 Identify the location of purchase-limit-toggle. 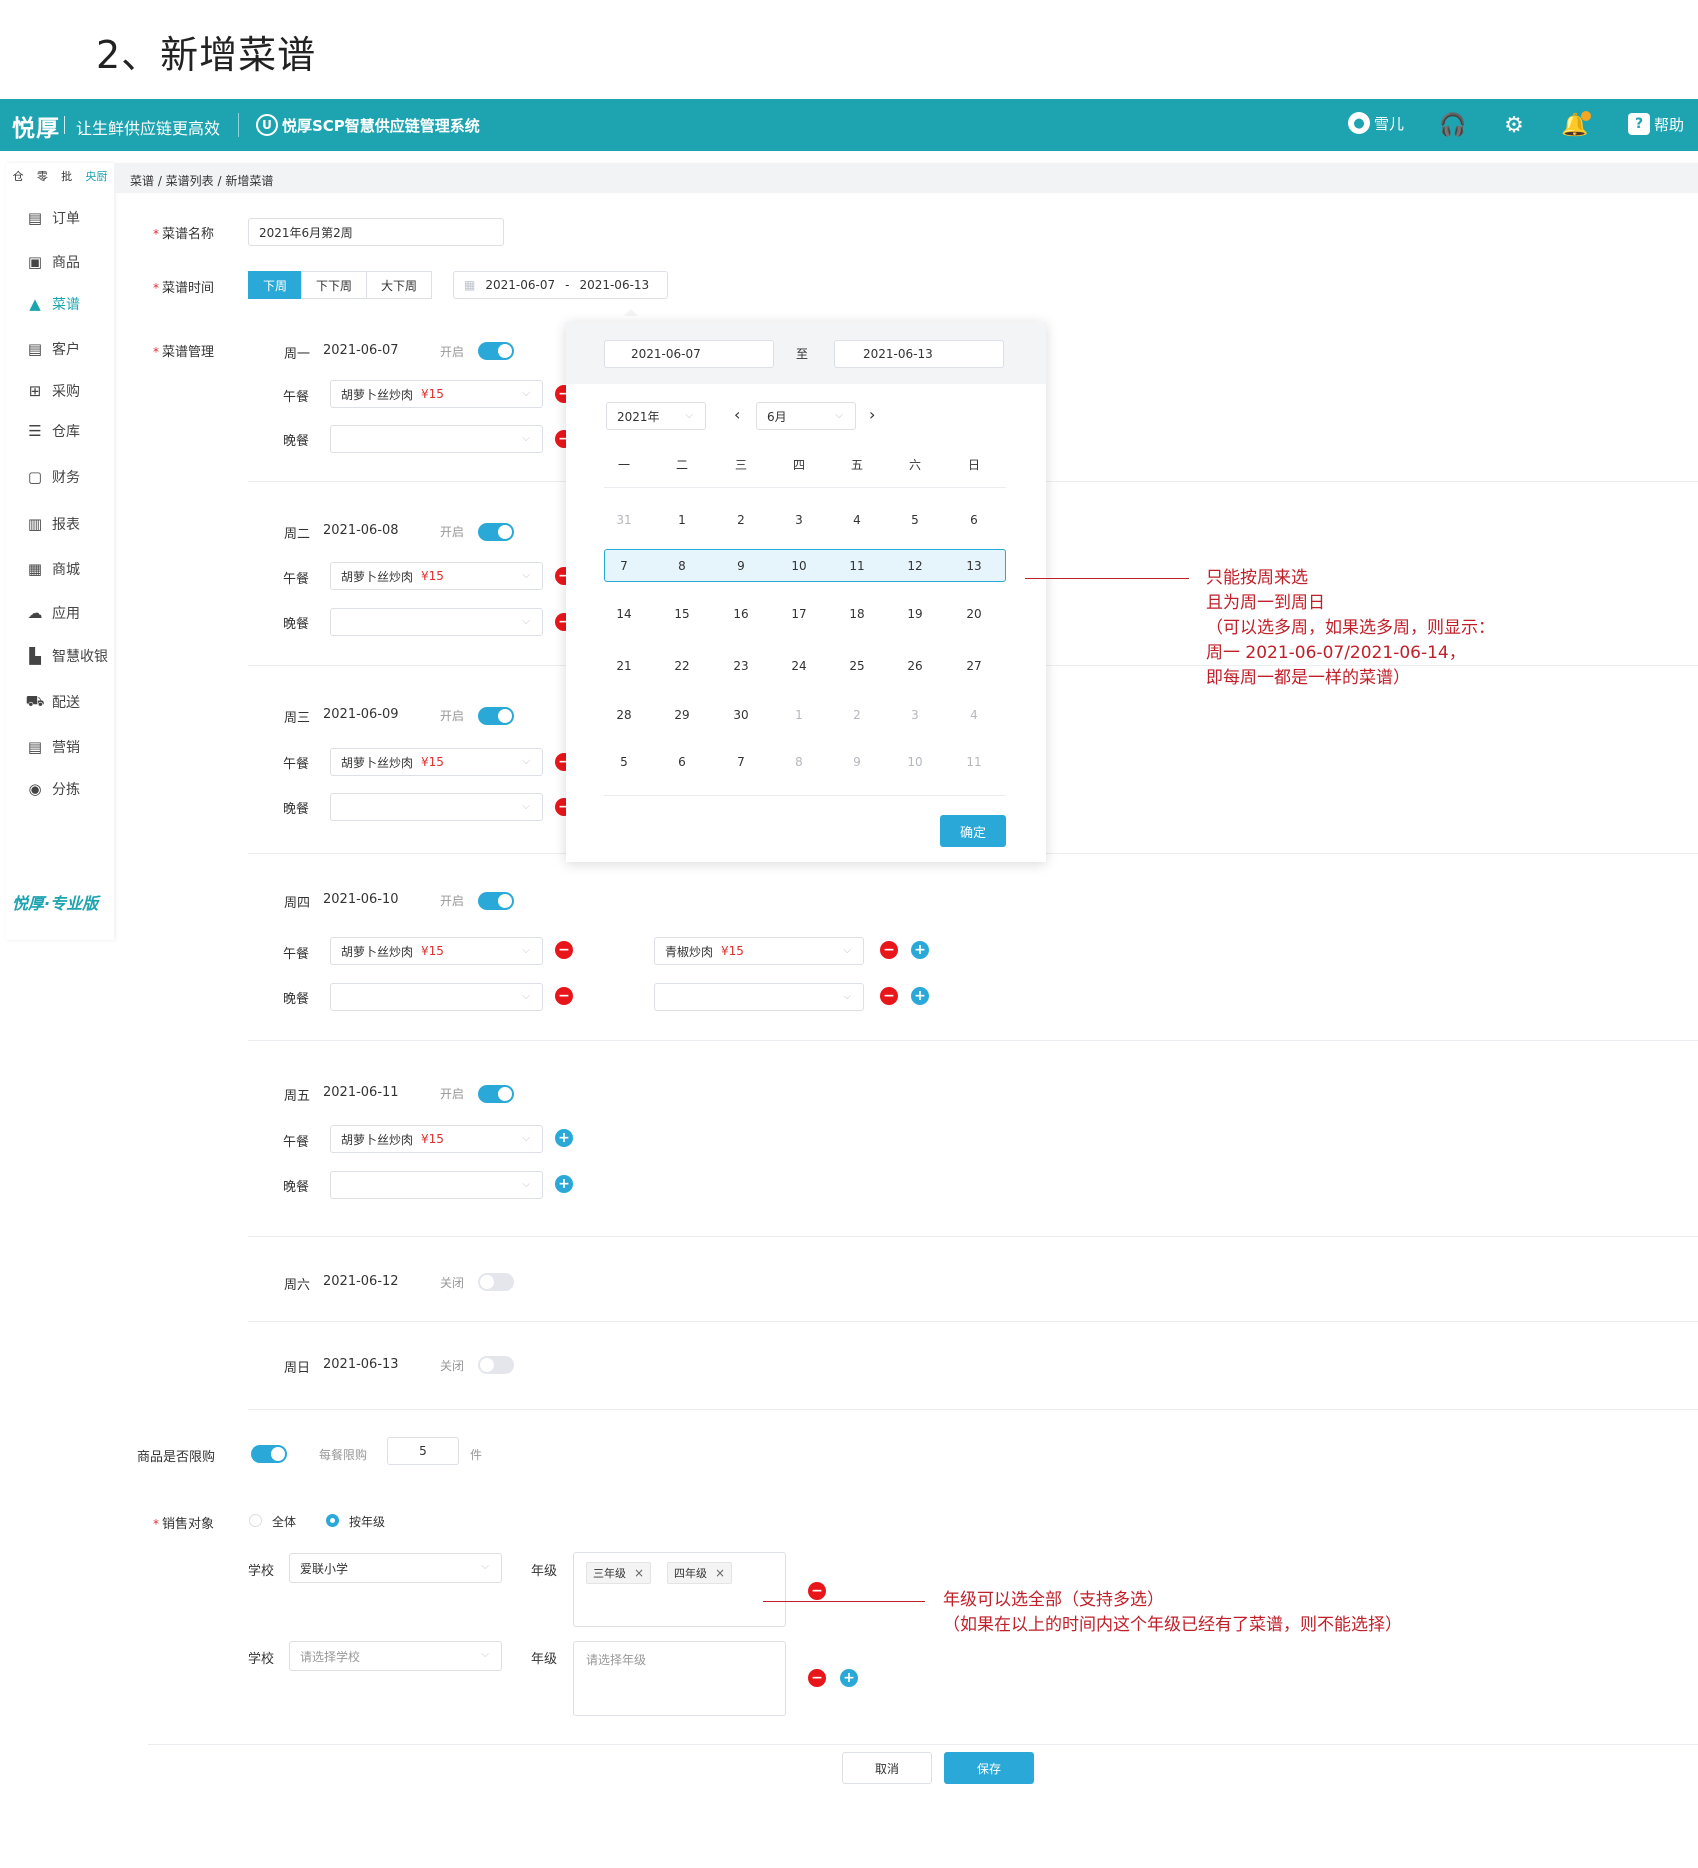
(269, 1454).